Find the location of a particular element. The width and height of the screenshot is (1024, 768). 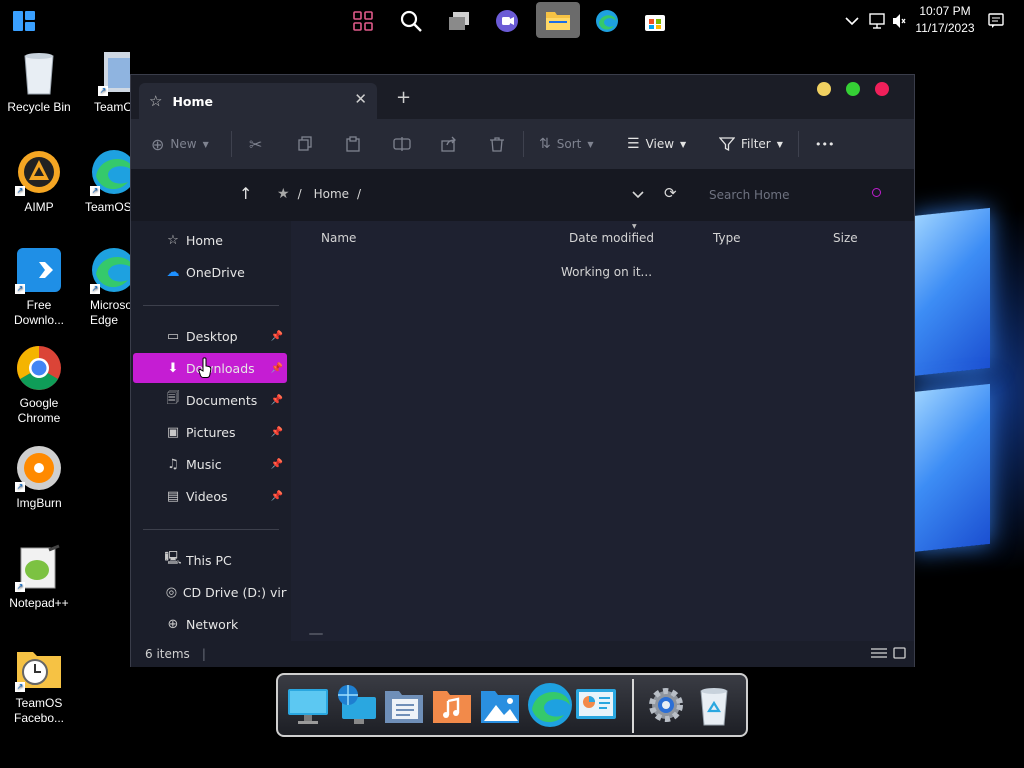

music-icon: ♫ is located at coordinates (173, 464).